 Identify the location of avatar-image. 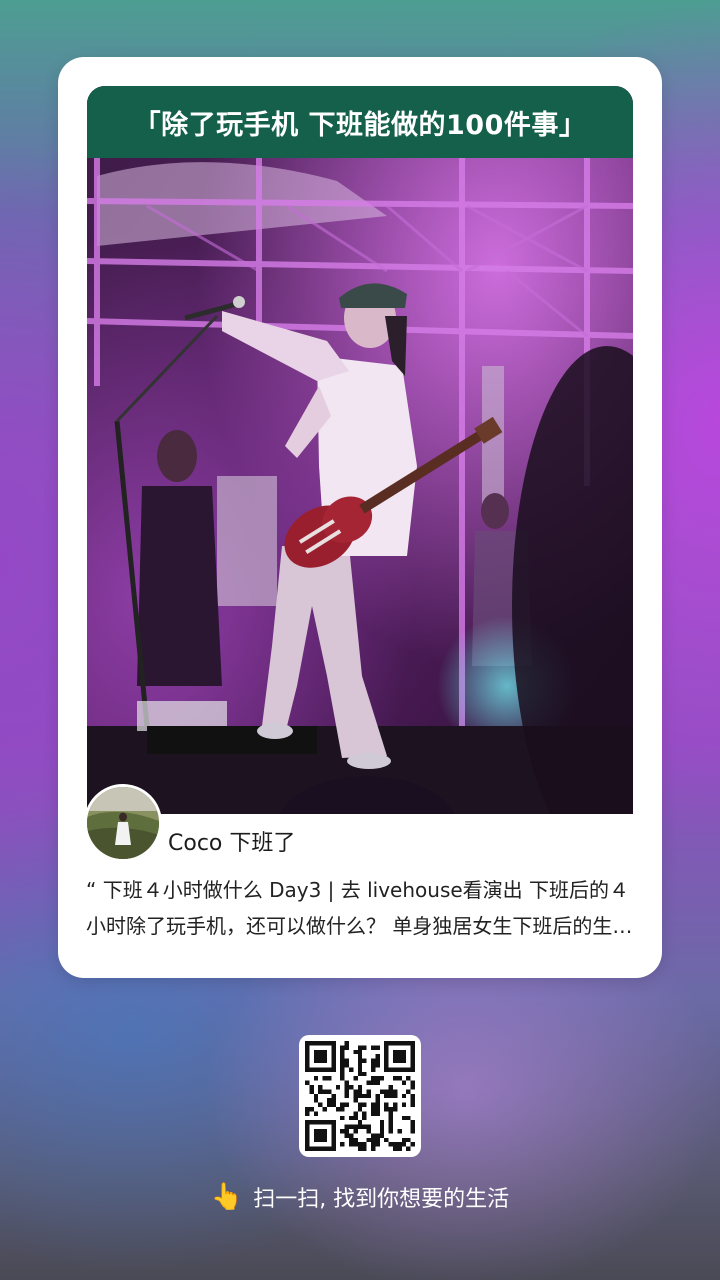
(123, 823).